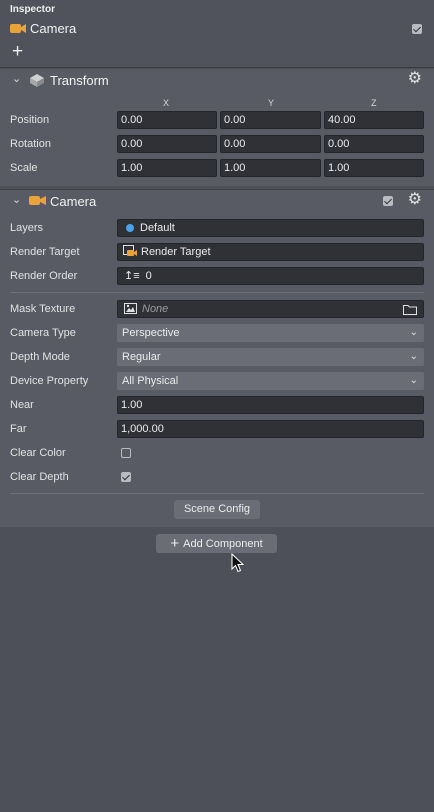 The height and width of the screenshot is (812, 434). Describe the element at coordinates (22, 405) in the screenshot. I see `near-label: Near` at that location.